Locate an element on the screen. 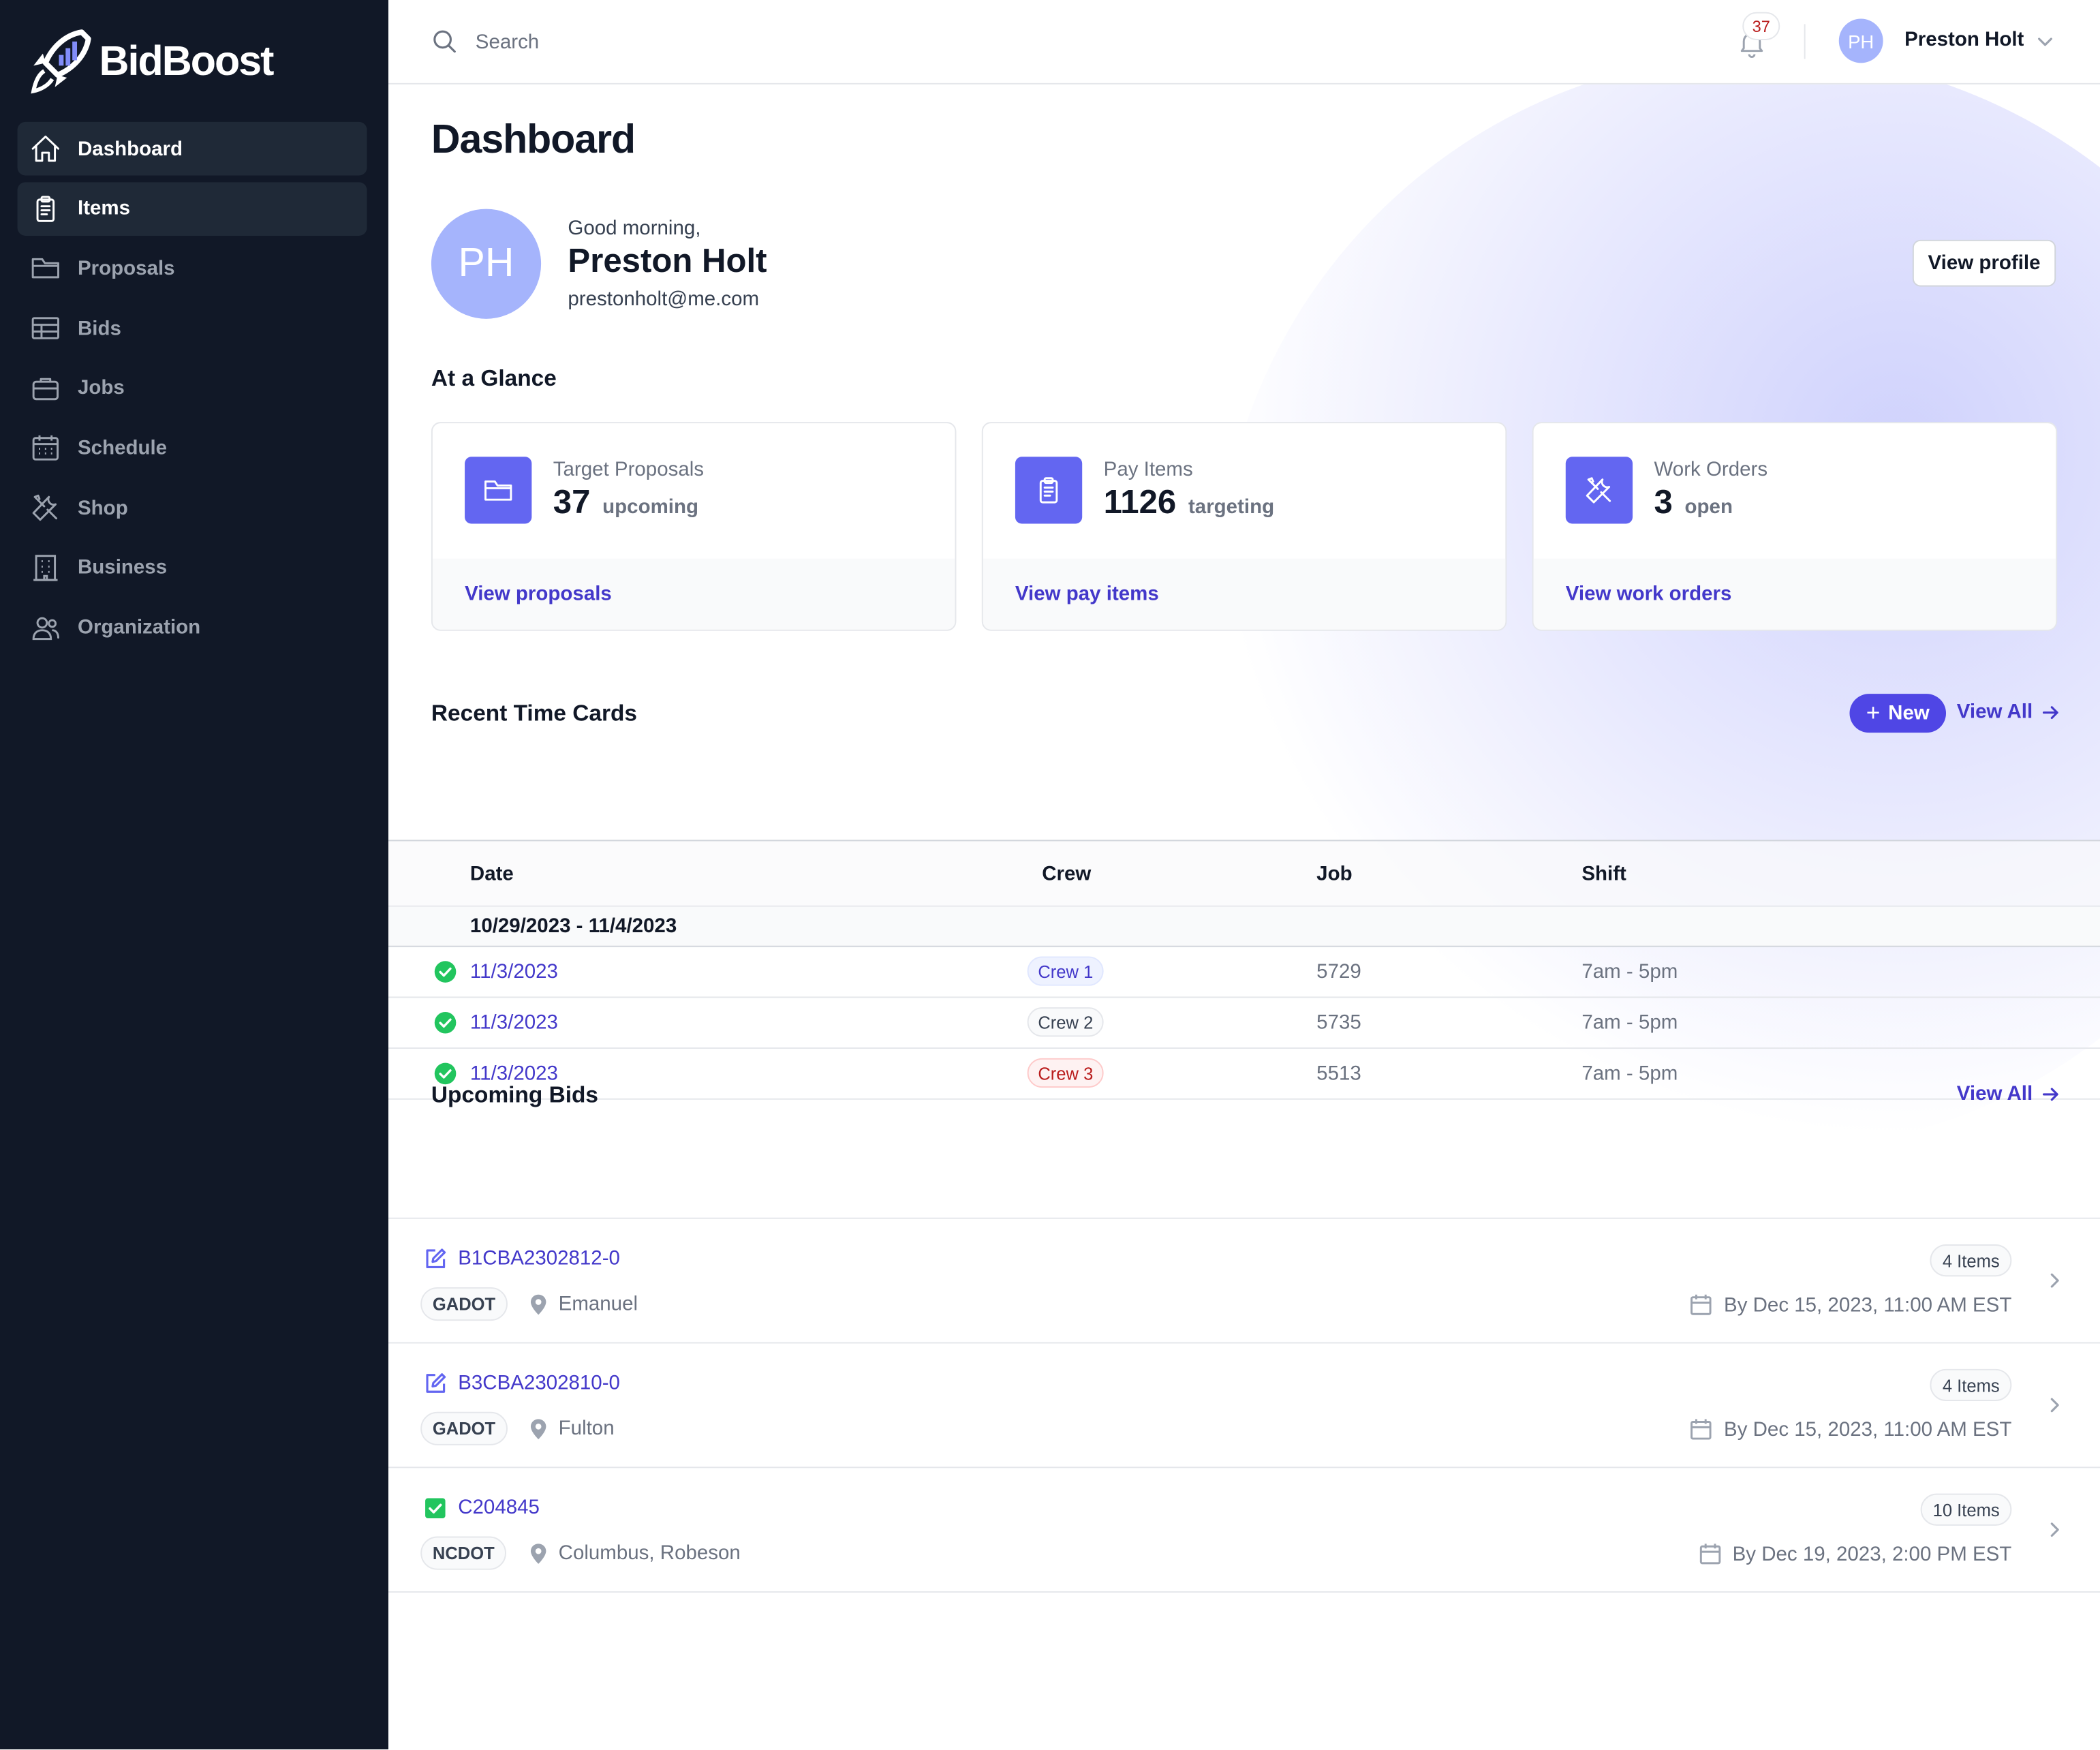  sidebar-item-business: Business is located at coordinates (192, 568).